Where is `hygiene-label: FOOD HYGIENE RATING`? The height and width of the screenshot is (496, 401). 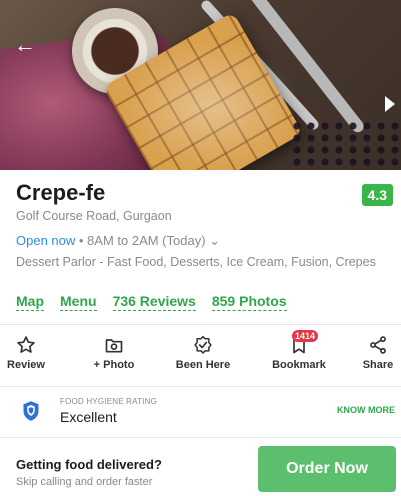 hygiene-label: FOOD HYGIENE RATING is located at coordinates (108, 401).